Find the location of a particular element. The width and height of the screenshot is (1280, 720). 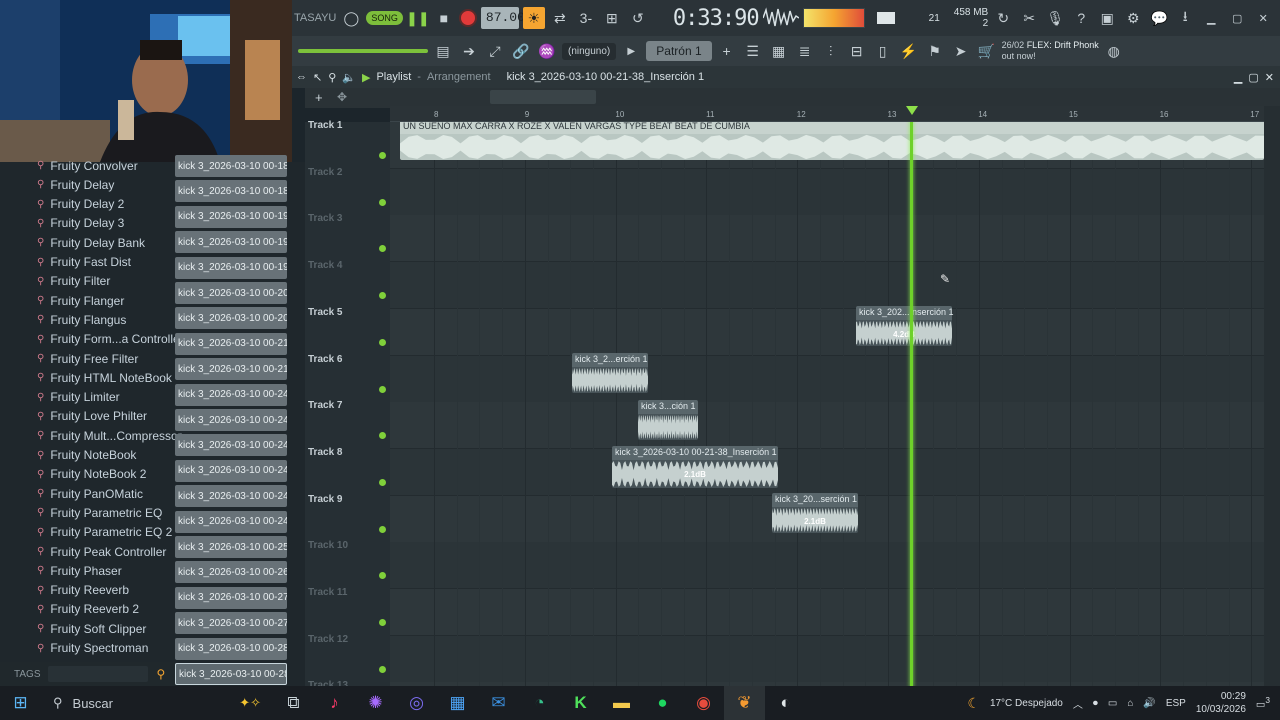

piano-roll-icon: ▤ is located at coordinates (443, 51).